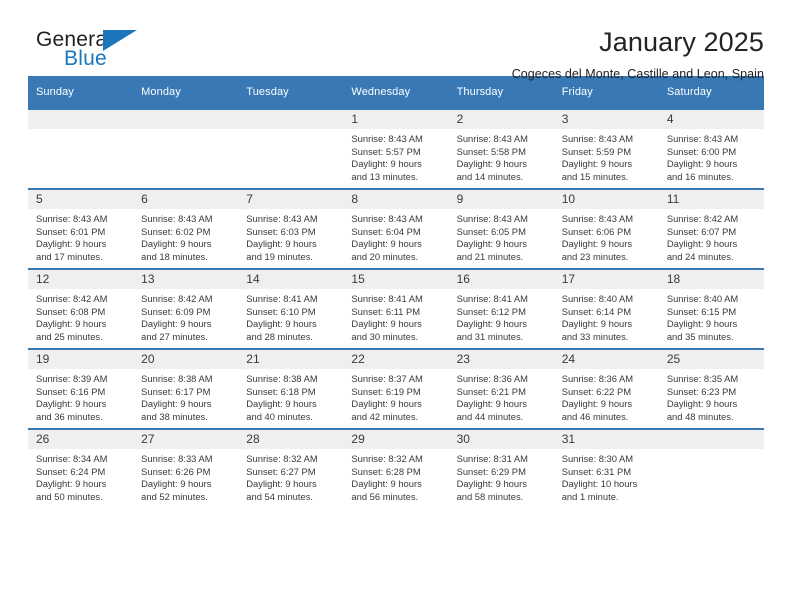 This screenshot has height=612, width=792. Describe the element at coordinates (701, 391) in the screenshot. I see `sunset-text: Sunset: 6:23 PM` at that location.